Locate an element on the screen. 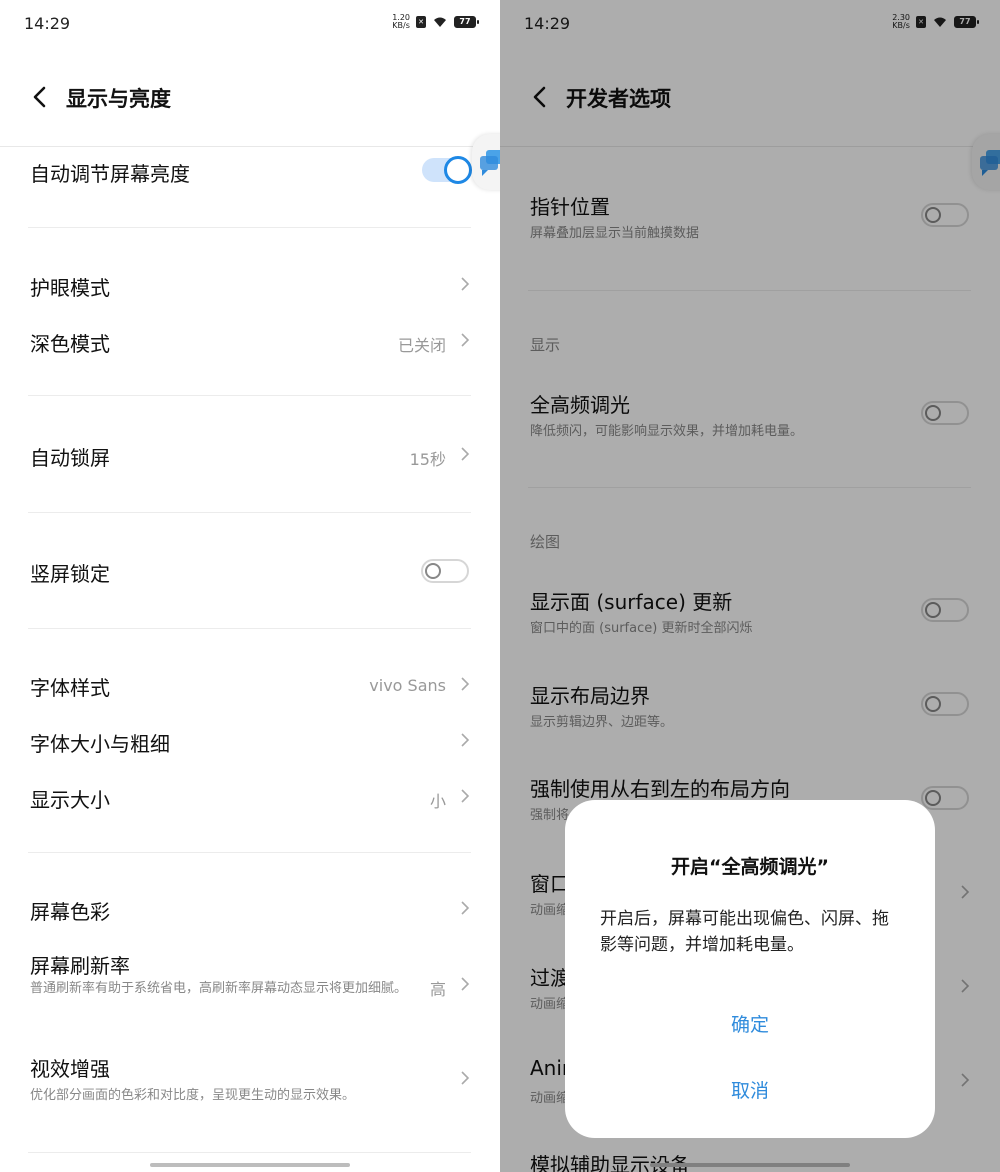  display-size-item: 显示大小 is located at coordinates (70, 798).